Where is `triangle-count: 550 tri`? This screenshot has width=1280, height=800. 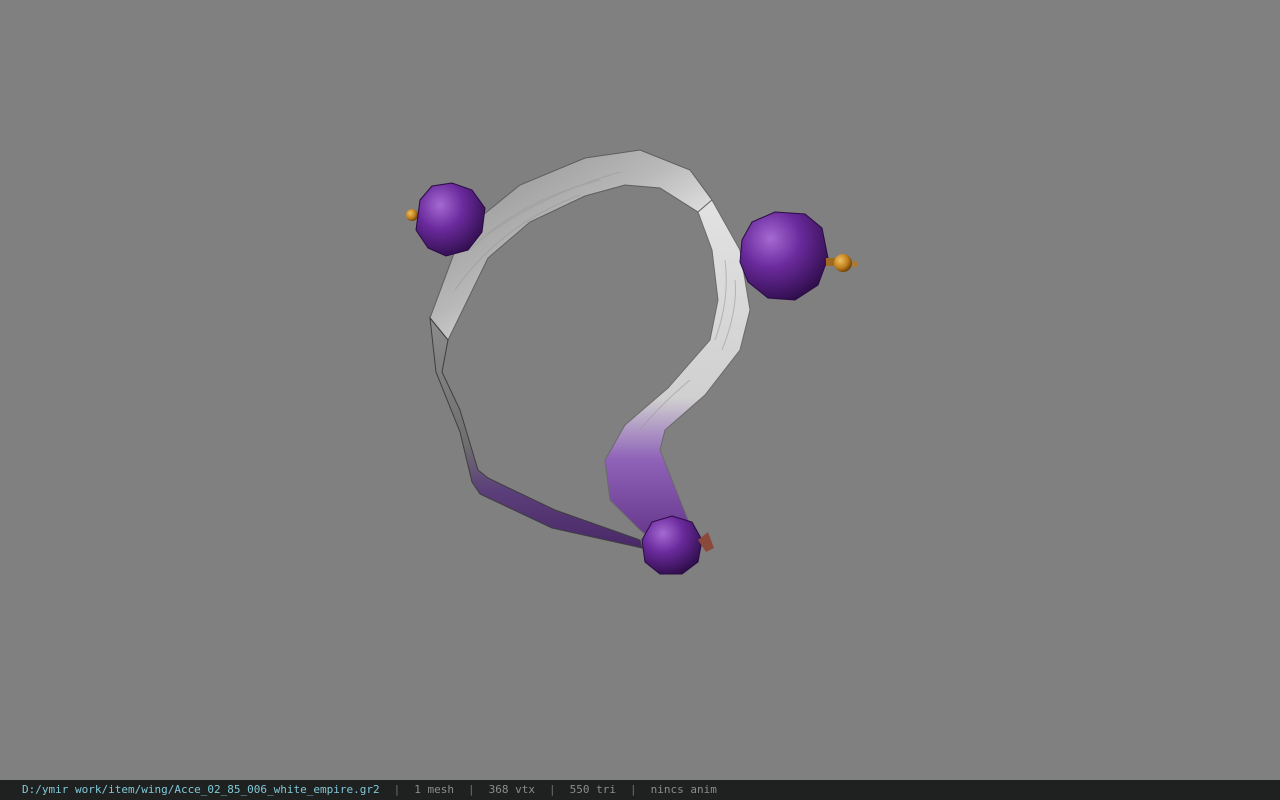 triangle-count: 550 tri is located at coordinates (593, 789).